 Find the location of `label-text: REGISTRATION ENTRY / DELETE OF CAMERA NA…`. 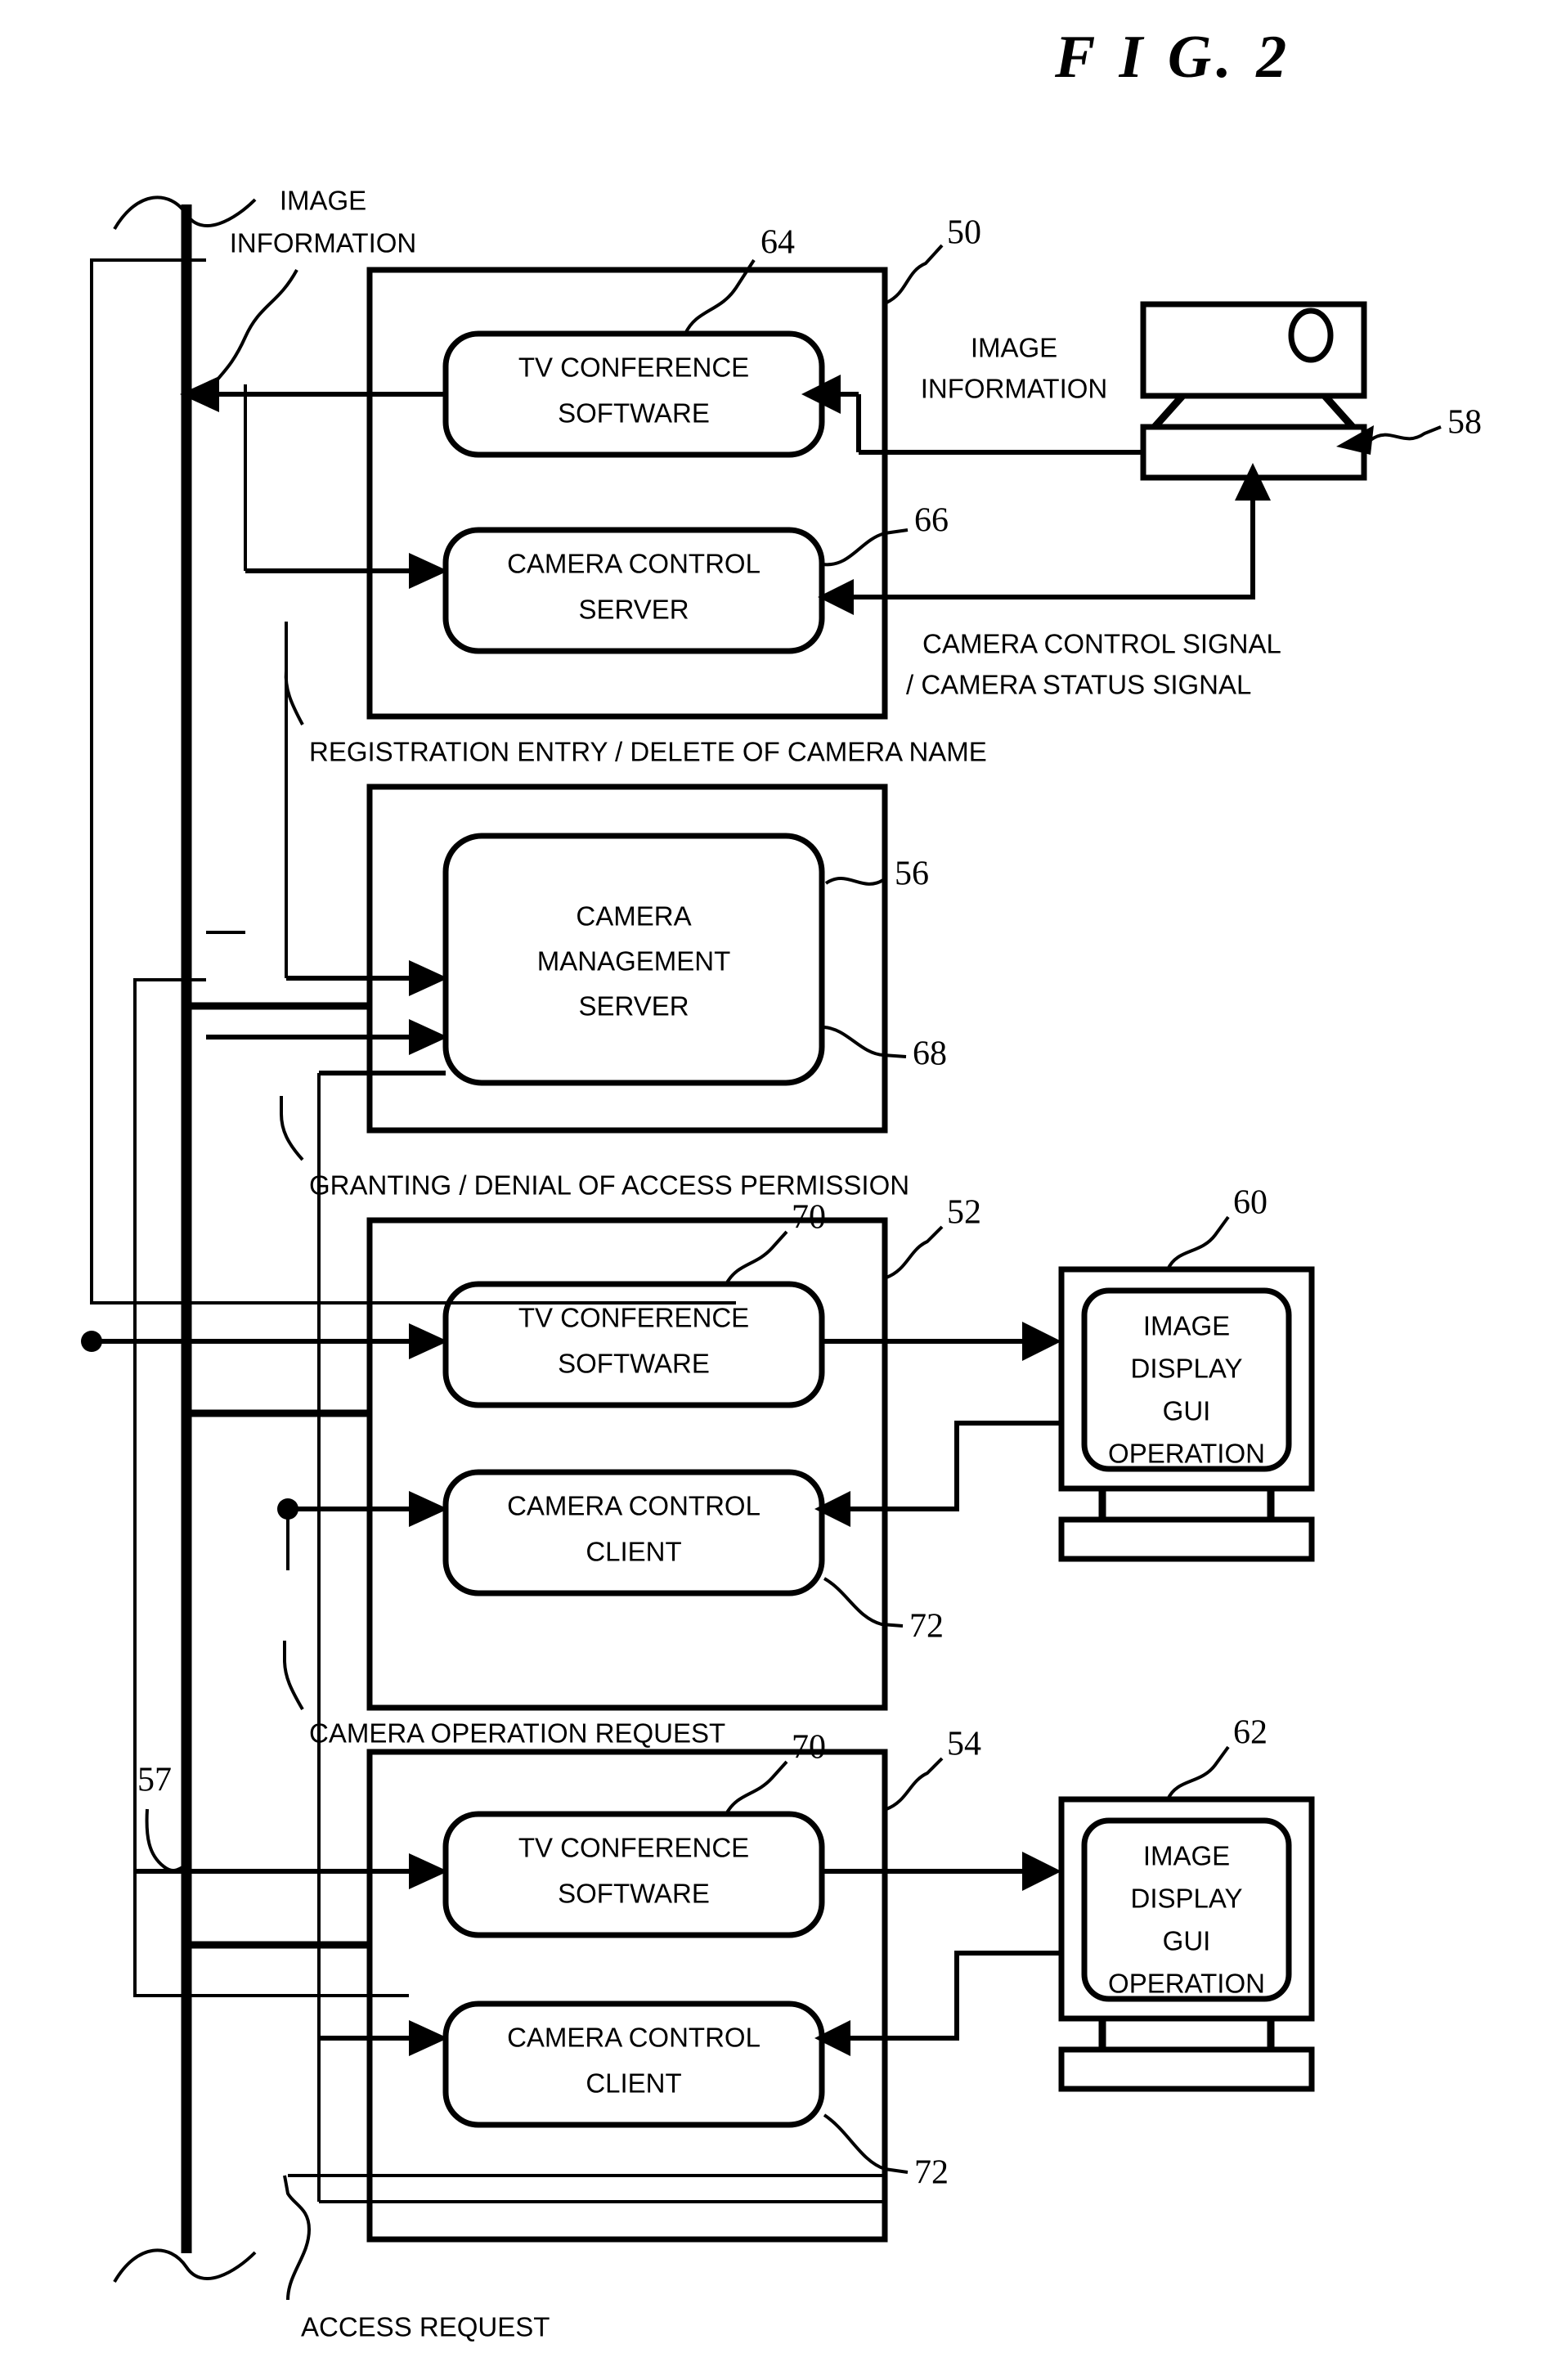

label-text: REGISTRATION ENTRY / DELETE OF CAMERA NA… is located at coordinates (648, 752).